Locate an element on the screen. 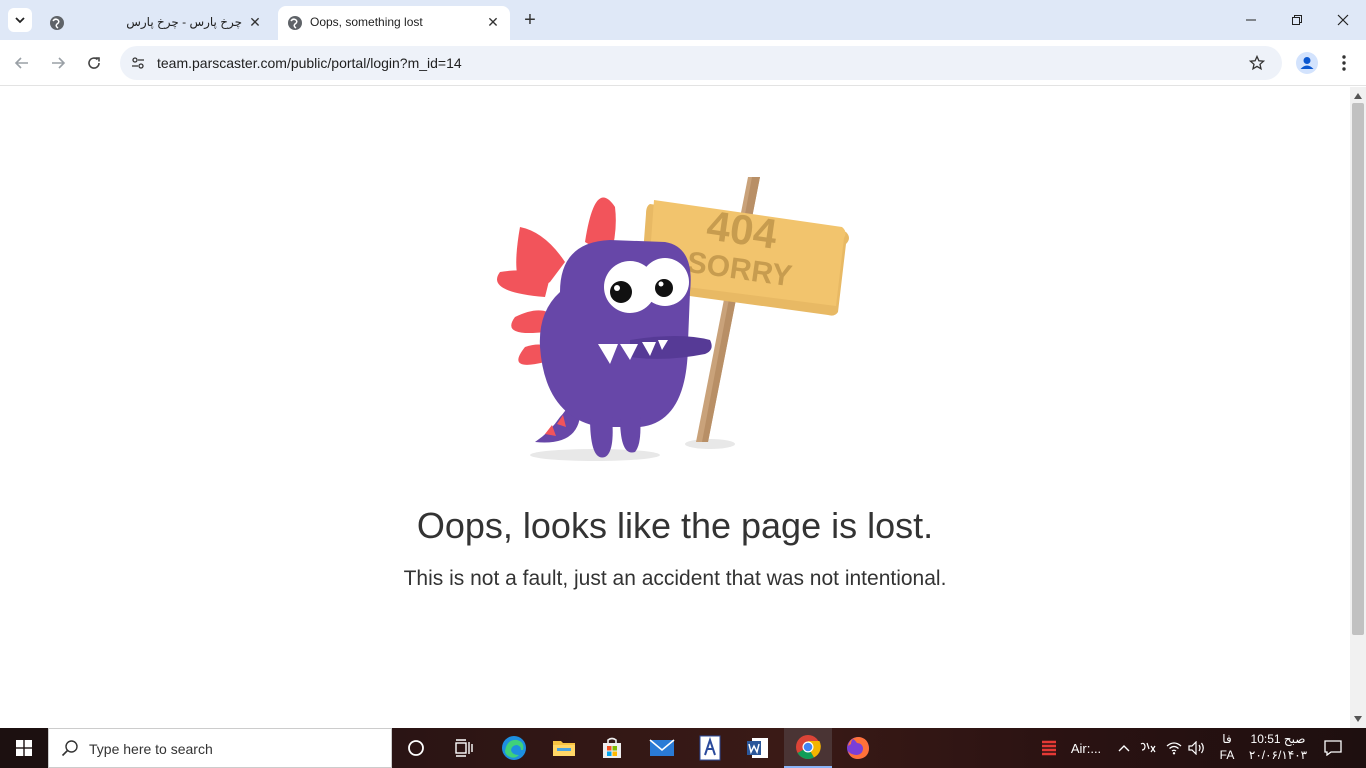 The image size is (1366, 768). taskbar-app-document is located at coordinates (710, 748).